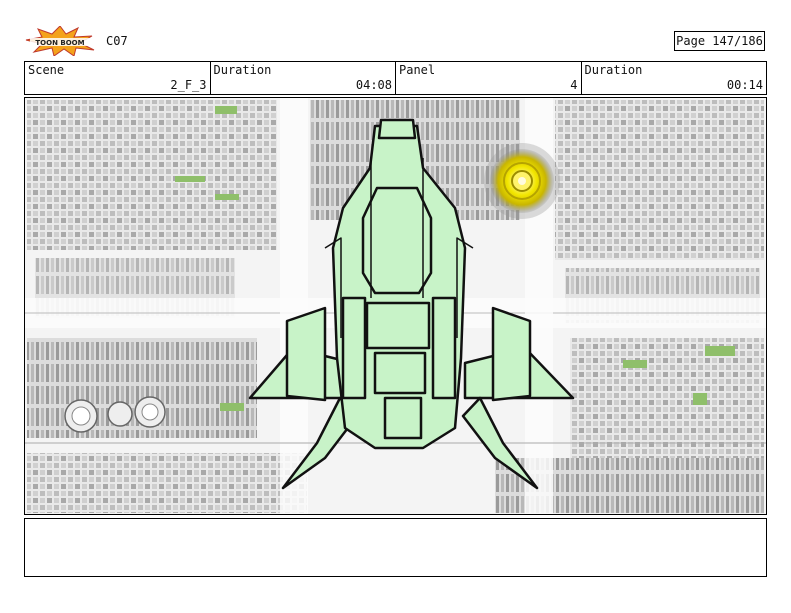 The height and width of the screenshot is (613, 791). Describe the element at coordinates (118, 78) in the screenshot. I see `scene-cell: Scene 2_F_3` at that location.